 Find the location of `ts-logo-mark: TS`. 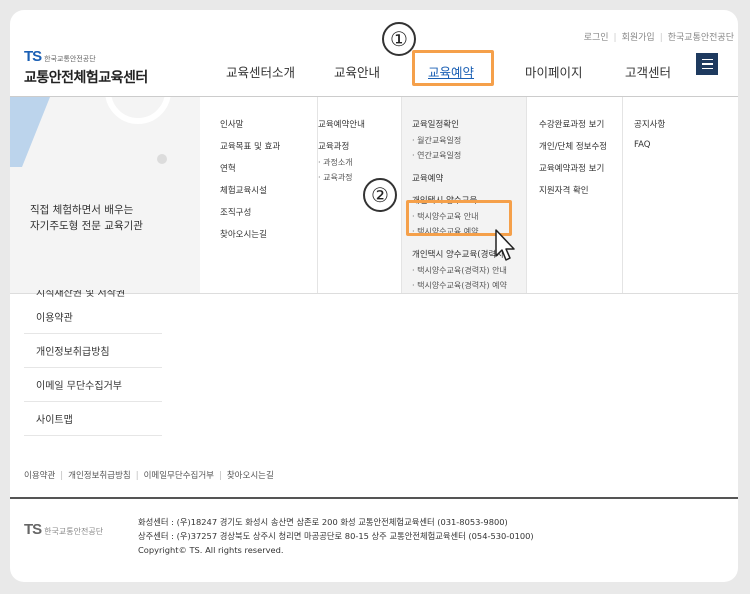

ts-logo-mark: TS is located at coordinates (33, 56).